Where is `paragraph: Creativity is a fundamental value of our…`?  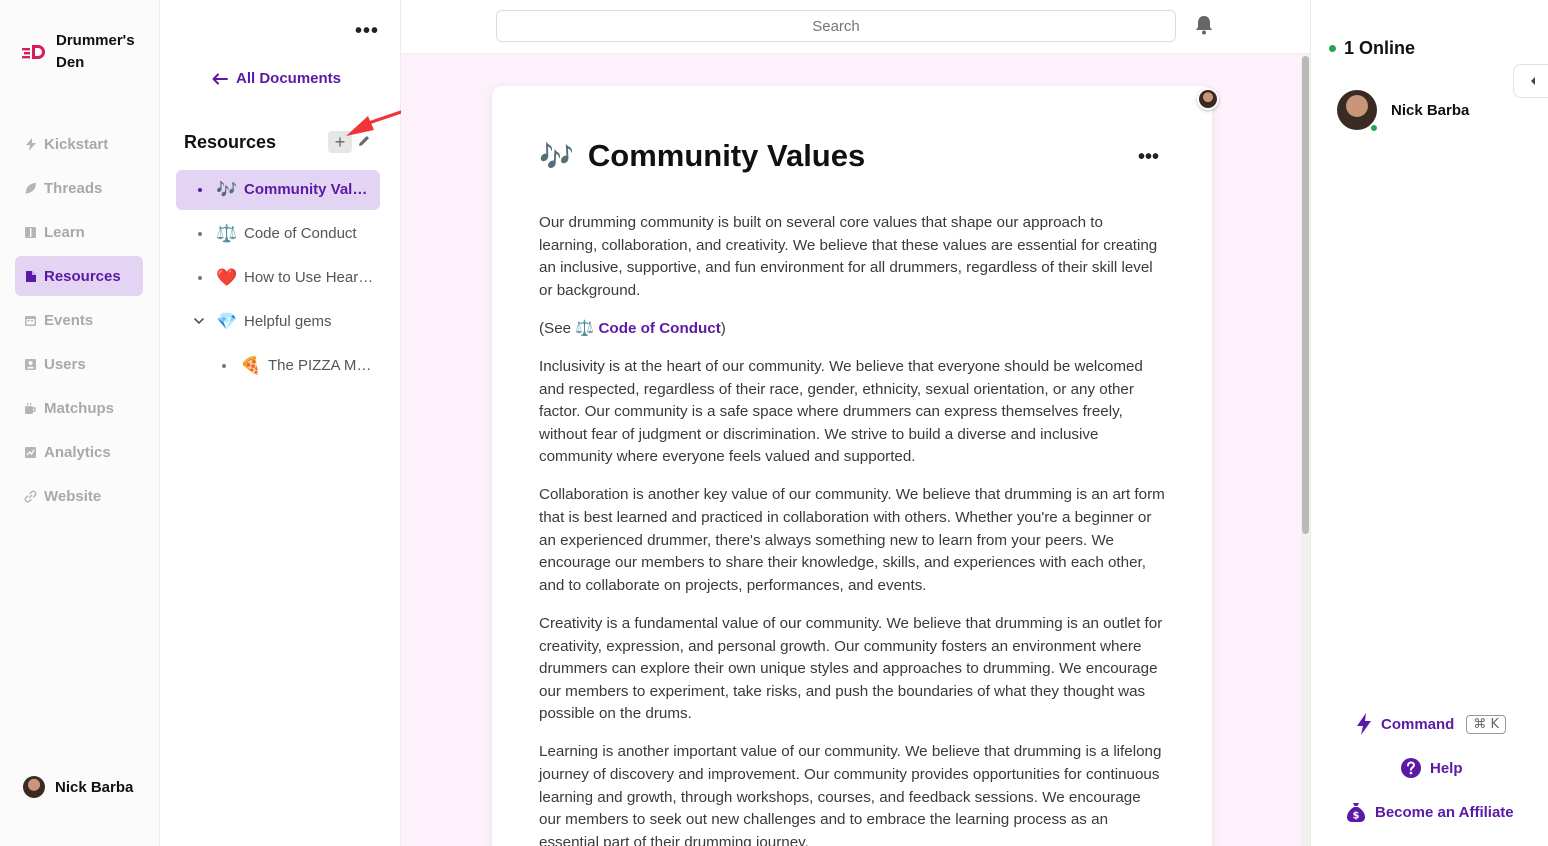 paragraph: Creativity is a fundamental value of our… is located at coordinates (851, 668).